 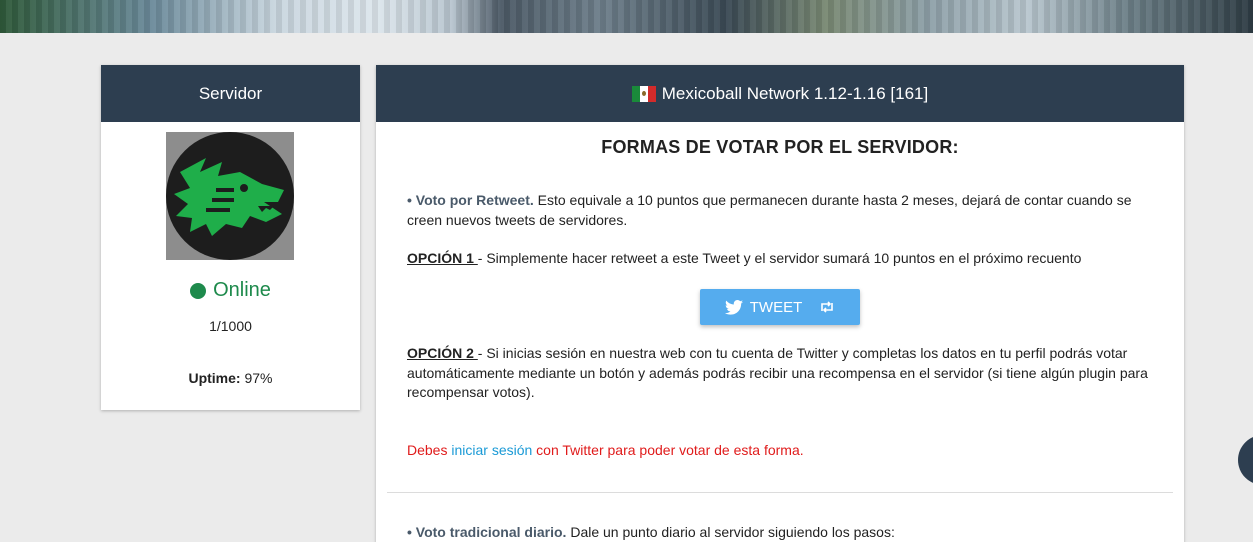 What do you see at coordinates (1245, 460) in the screenshot?
I see `floating-chat-button` at bounding box center [1245, 460].